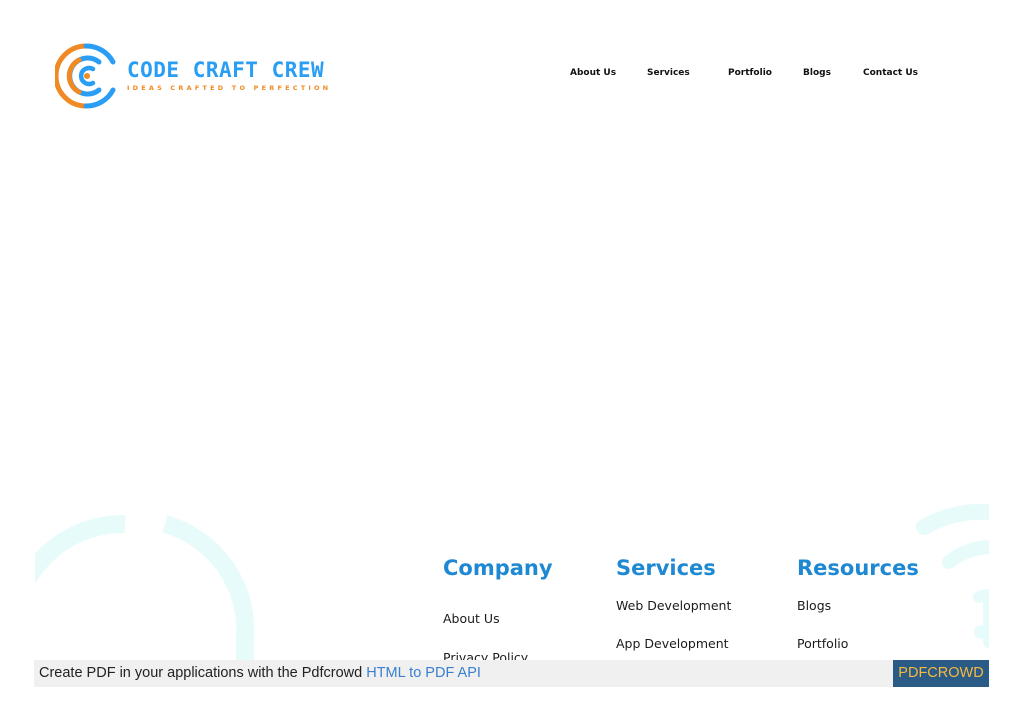 The height and width of the screenshot is (724, 1023). I want to click on pdfcrowd-badge-button: PDFCROWD, so click(941, 673).